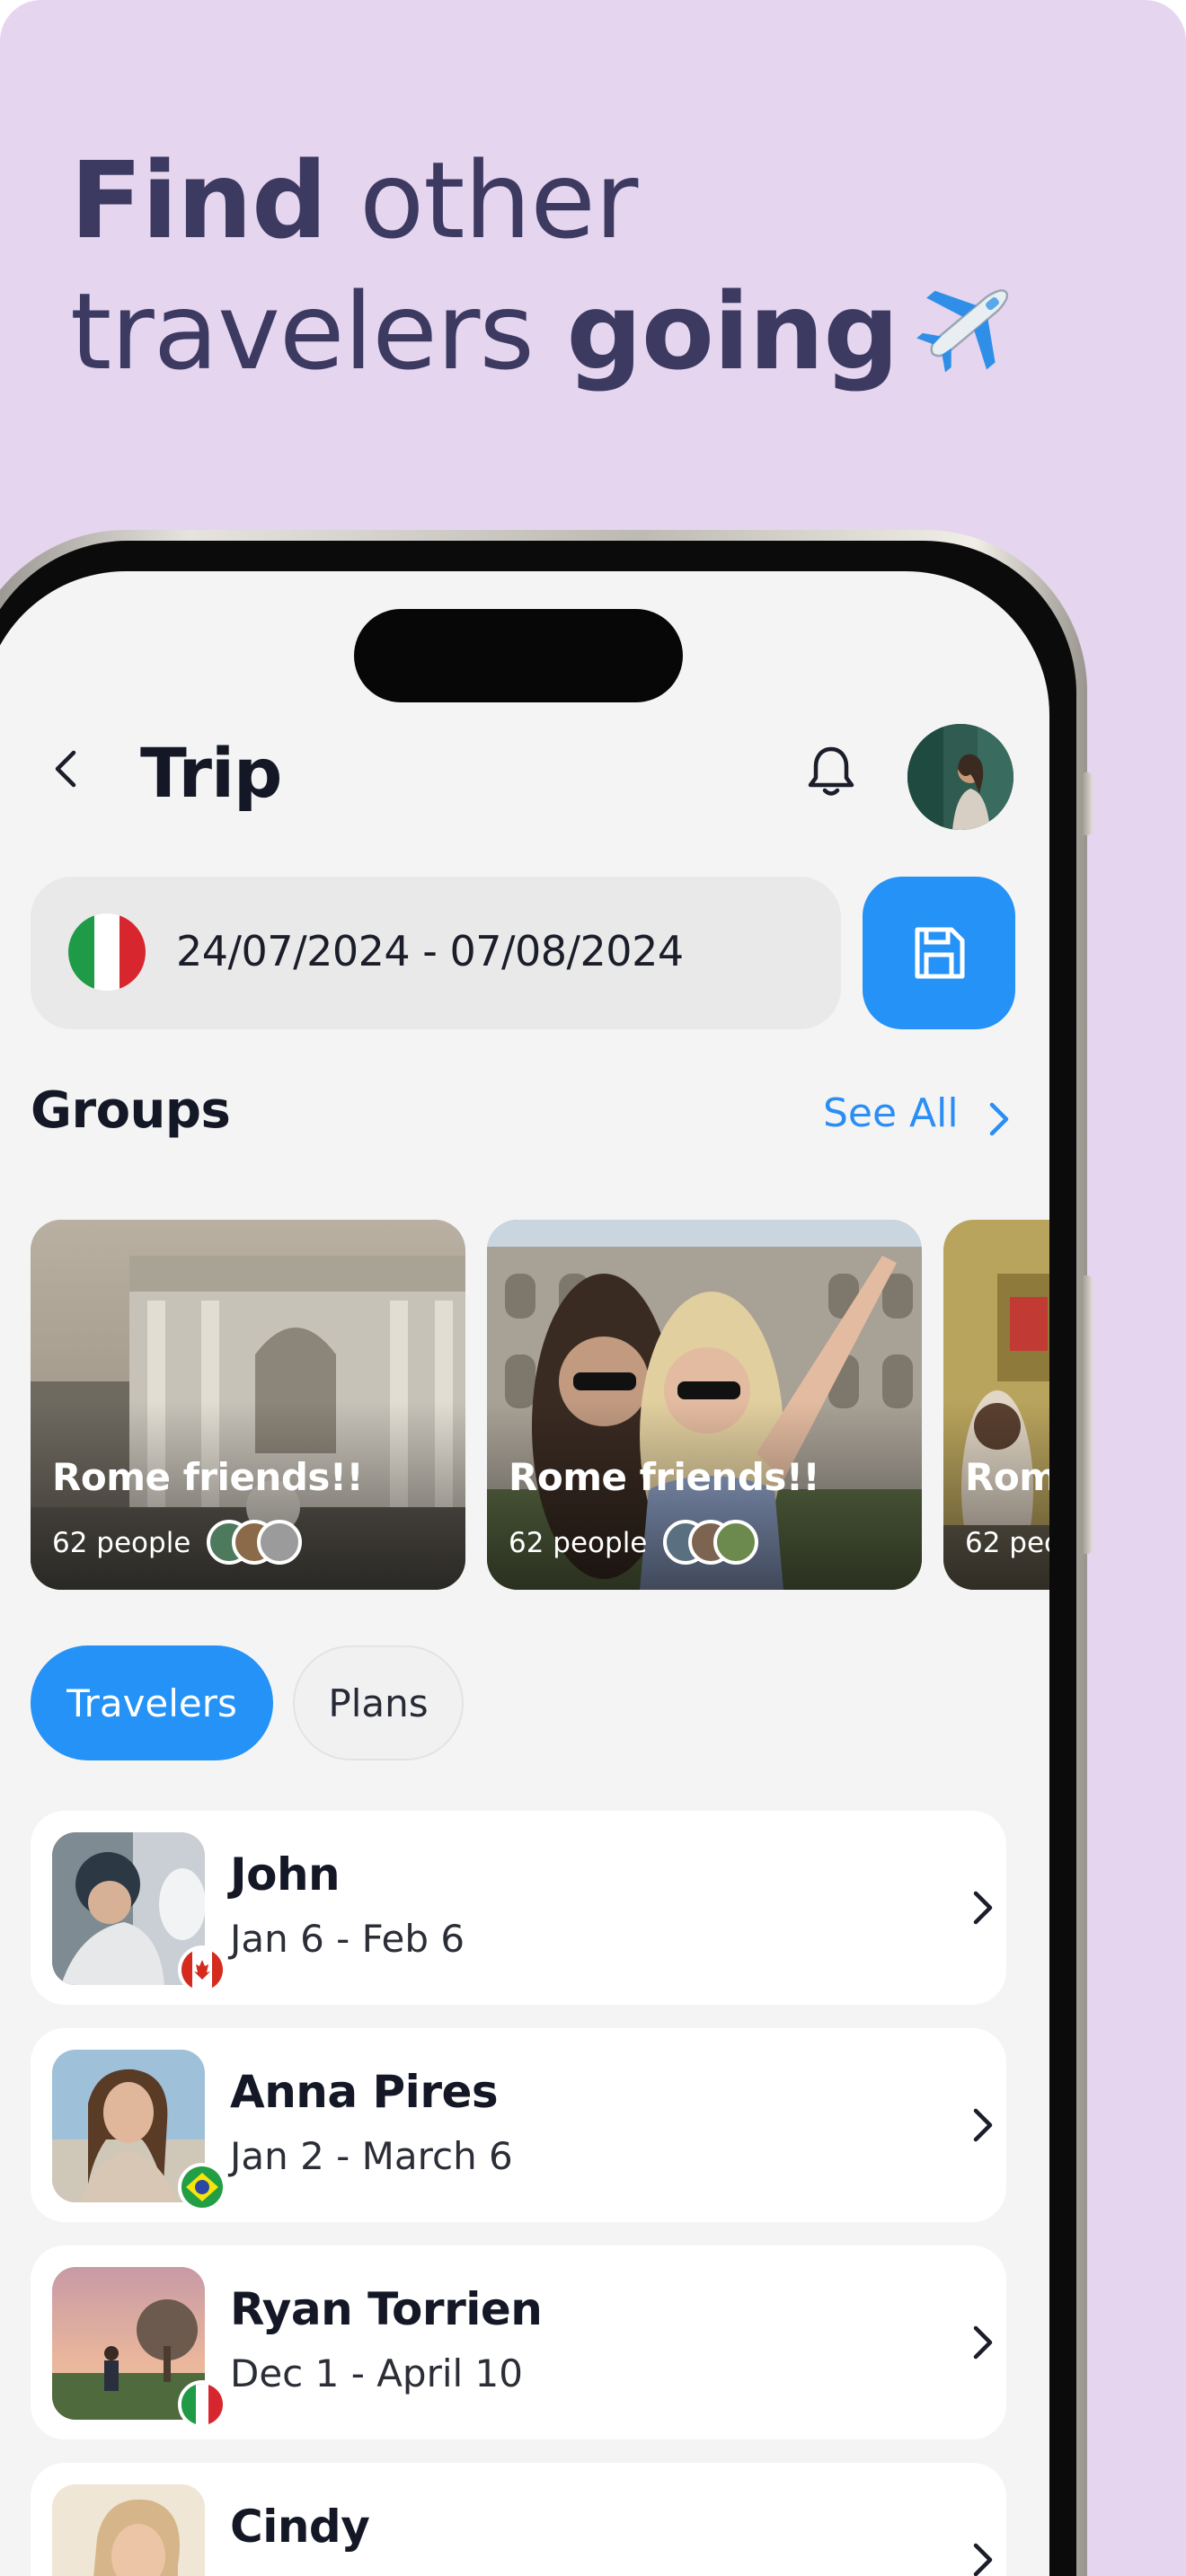  What do you see at coordinates (128, 2530) in the screenshot?
I see `traveler-photo` at bounding box center [128, 2530].